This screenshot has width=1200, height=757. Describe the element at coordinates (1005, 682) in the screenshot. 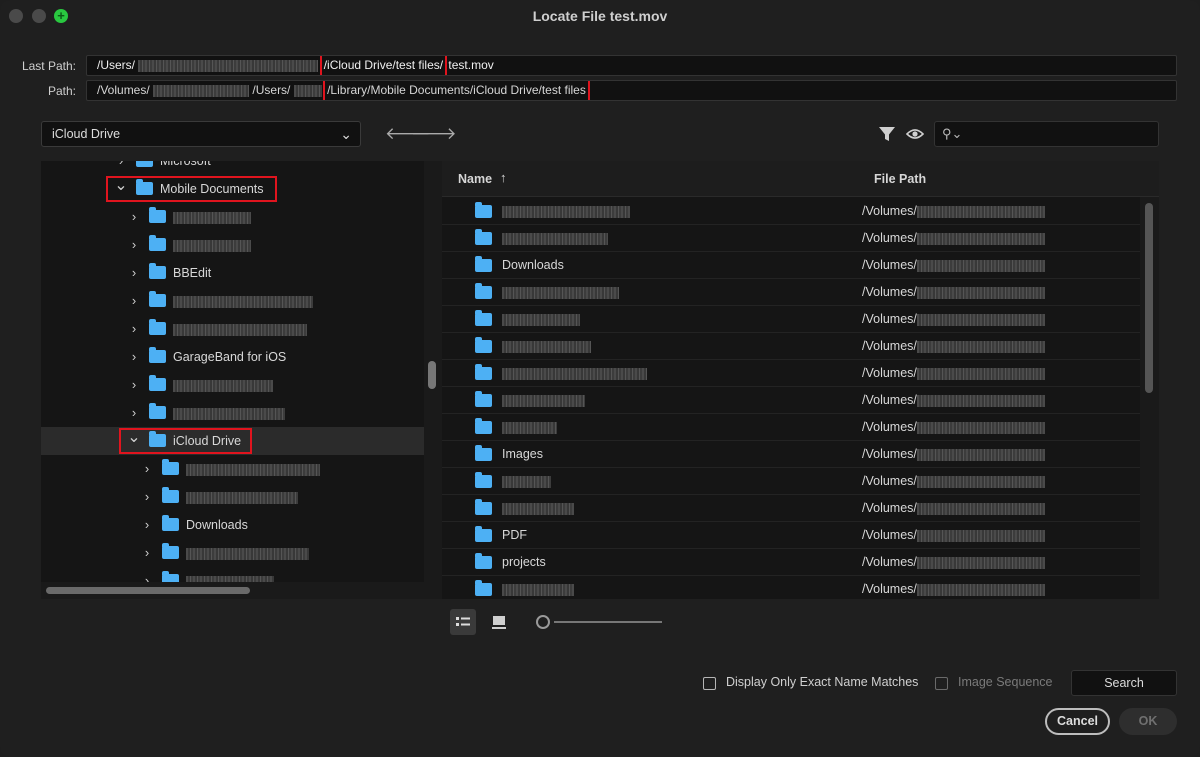

I see `image-sequence-label: Image Sequence` at that location.